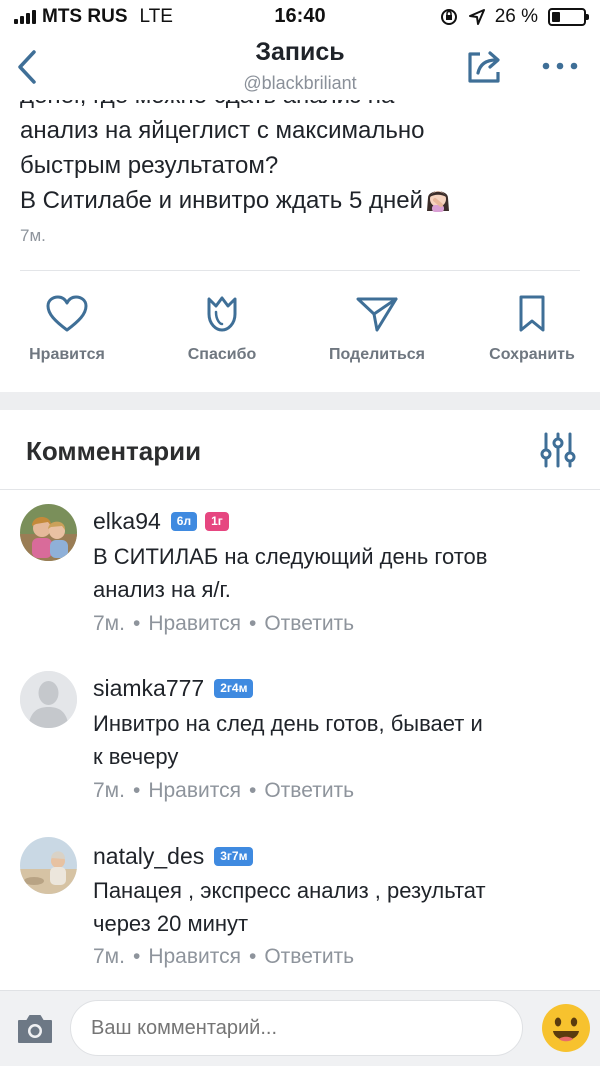 This screenshot has width=600, height=1066. What do you see at coordinates (532, 313) in the screenshot?
I see `bookmark-icon` at bounding box center [532, 313].